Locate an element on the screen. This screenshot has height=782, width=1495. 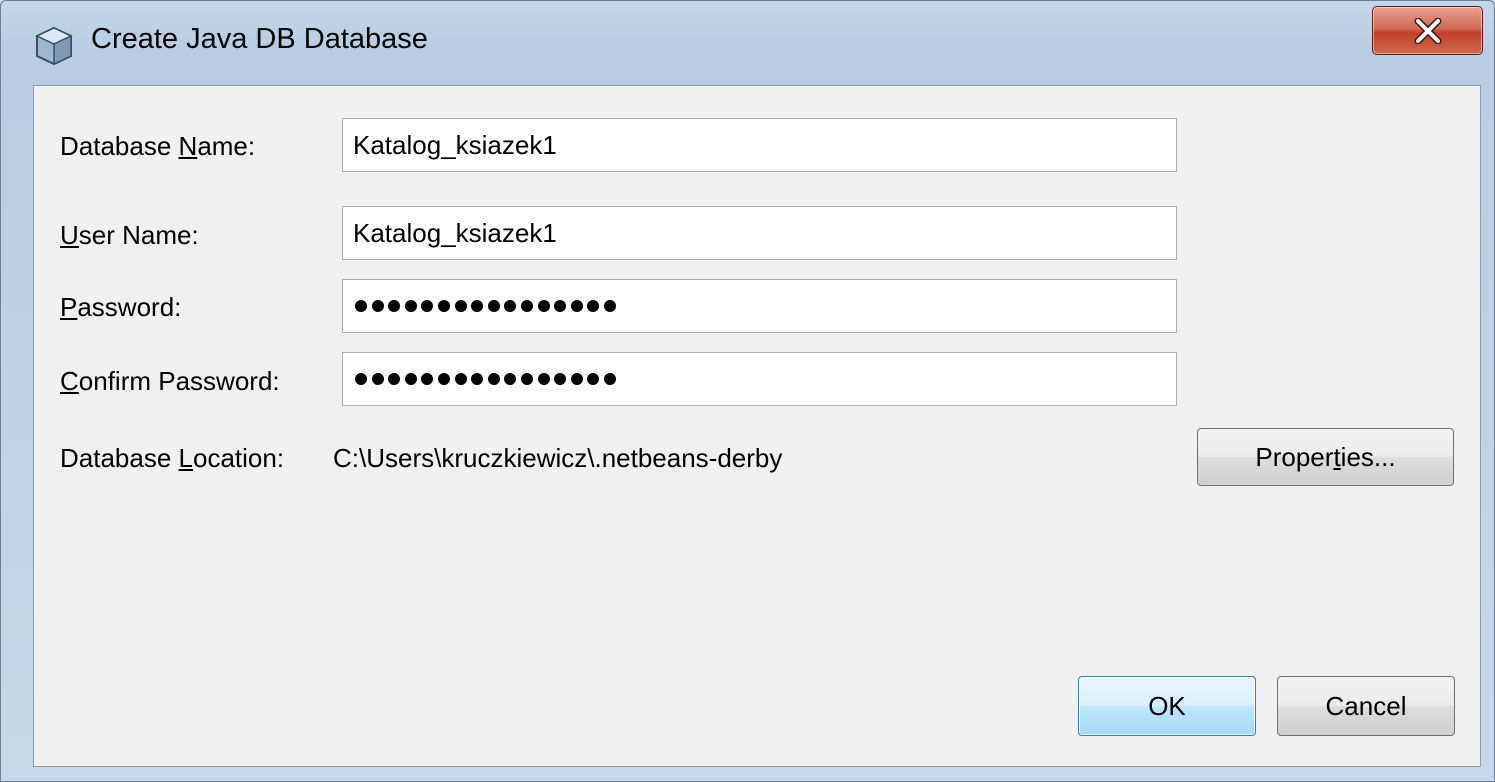
title-bar: Create Java DB Database is located at coordinates (747, 43).